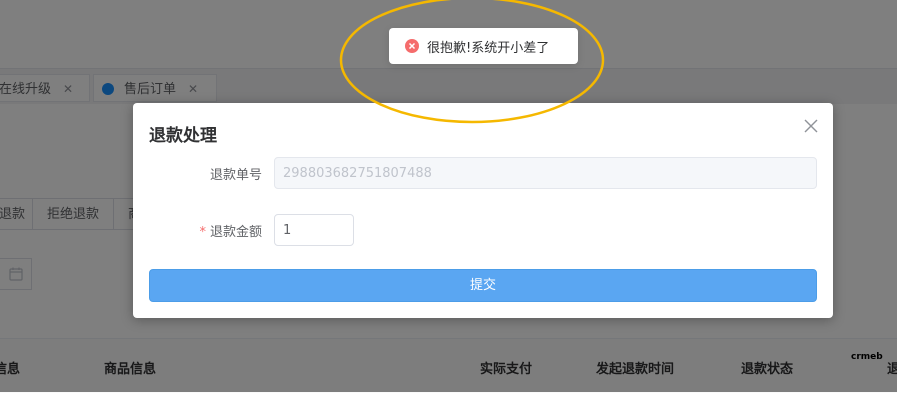 The image size is (897, 393). What do you see at coordinates (197, 173) in the screenshot?
I see `refund-number-label: 退款单号` at bounding box center [197, 173].